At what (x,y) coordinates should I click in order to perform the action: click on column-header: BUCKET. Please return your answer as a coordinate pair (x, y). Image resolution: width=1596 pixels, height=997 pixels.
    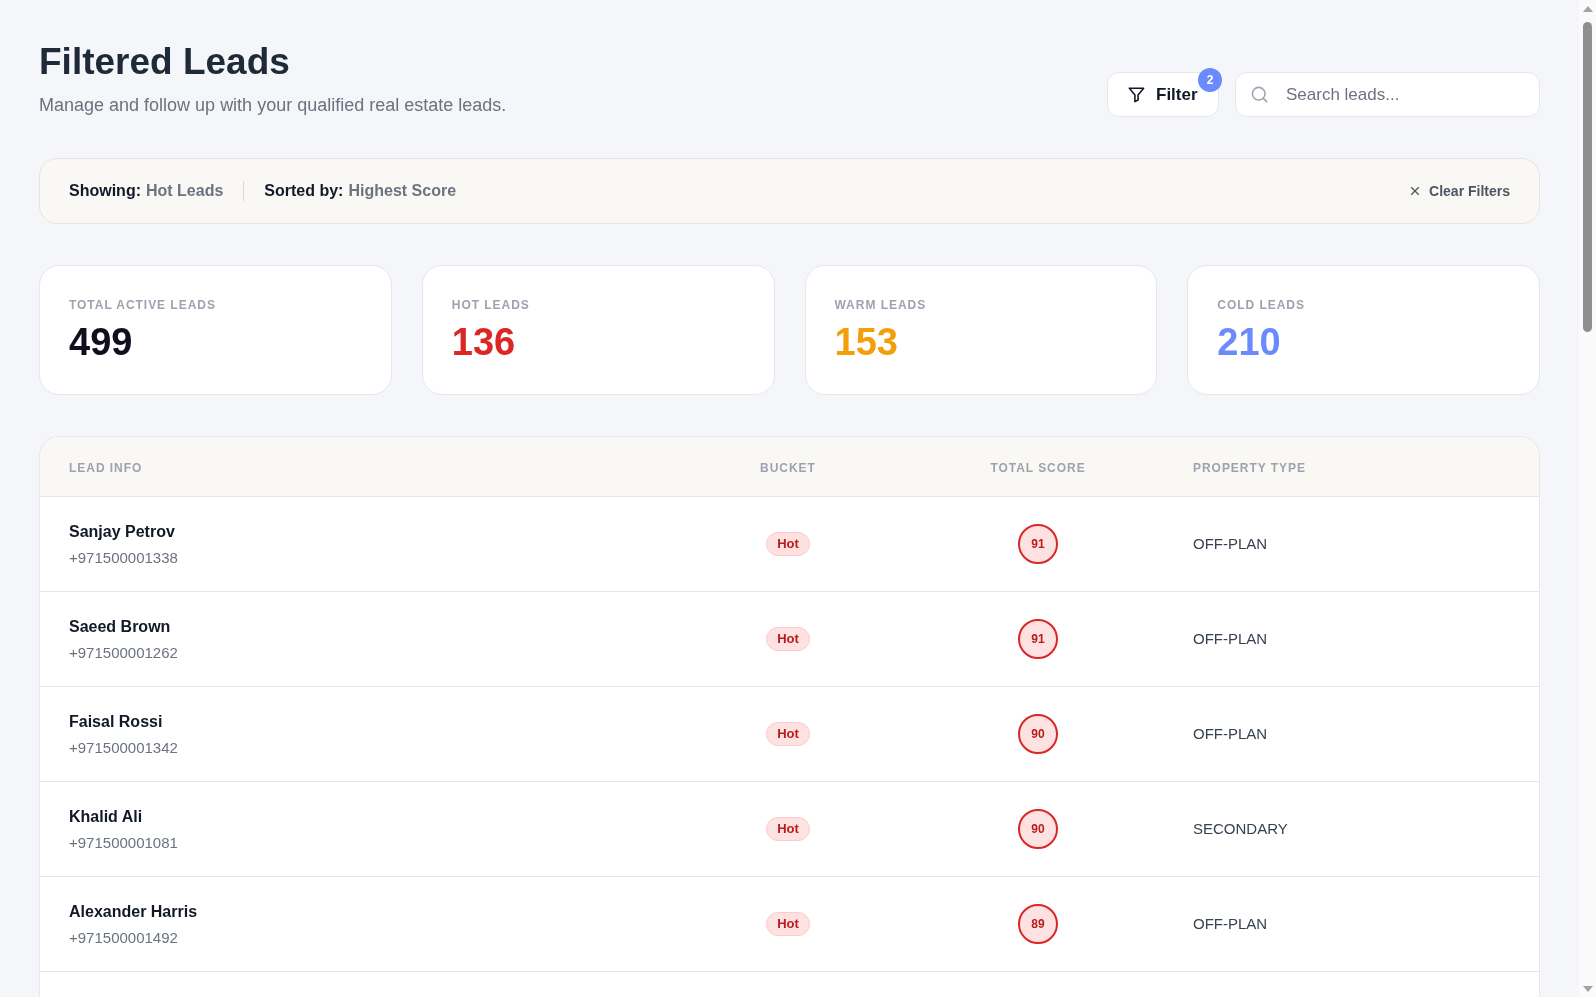
    Looking at the image, I should click on (788, 467).